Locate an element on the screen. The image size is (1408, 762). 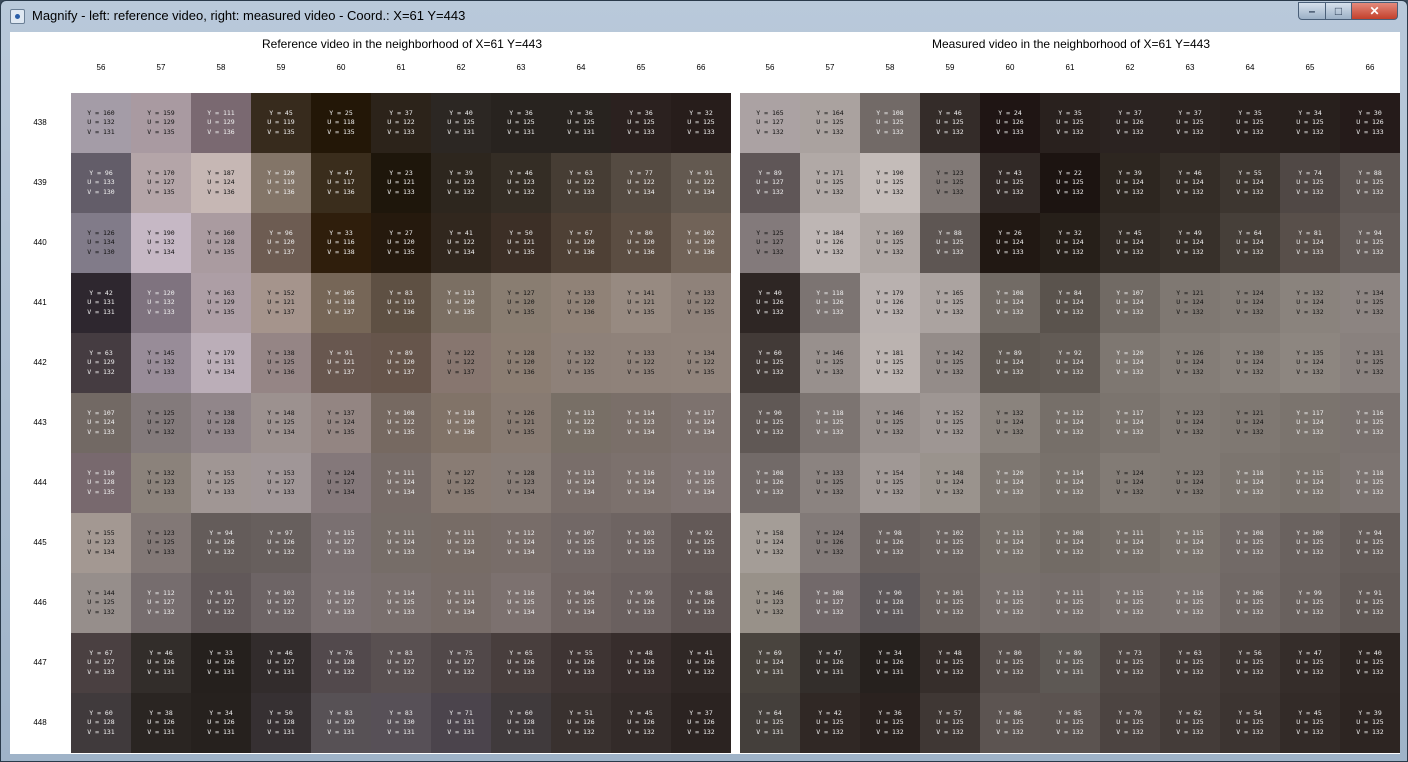
pixel-cell: Y = 133 U = 122 V = 135 is located at coordinates (641, 363).